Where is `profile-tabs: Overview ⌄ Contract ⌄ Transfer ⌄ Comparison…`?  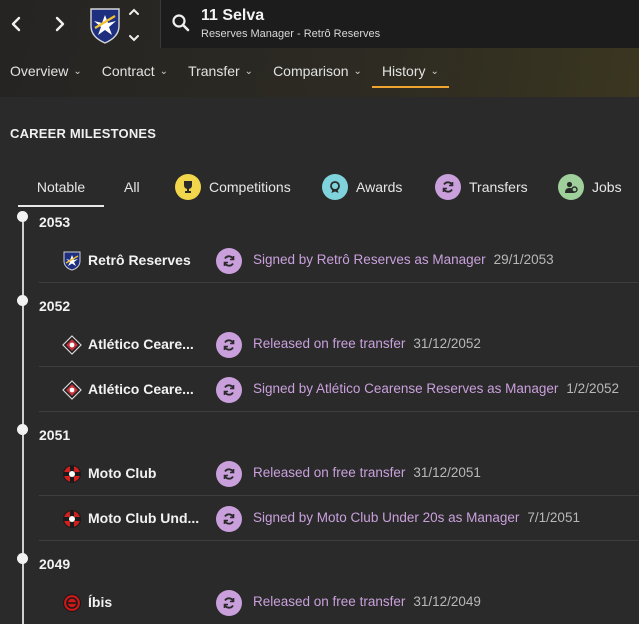
profile-tabs: Overview ⌄ Contract ⌄ Transfer ⌄ Comparison… is located at coordinates (224, 72).